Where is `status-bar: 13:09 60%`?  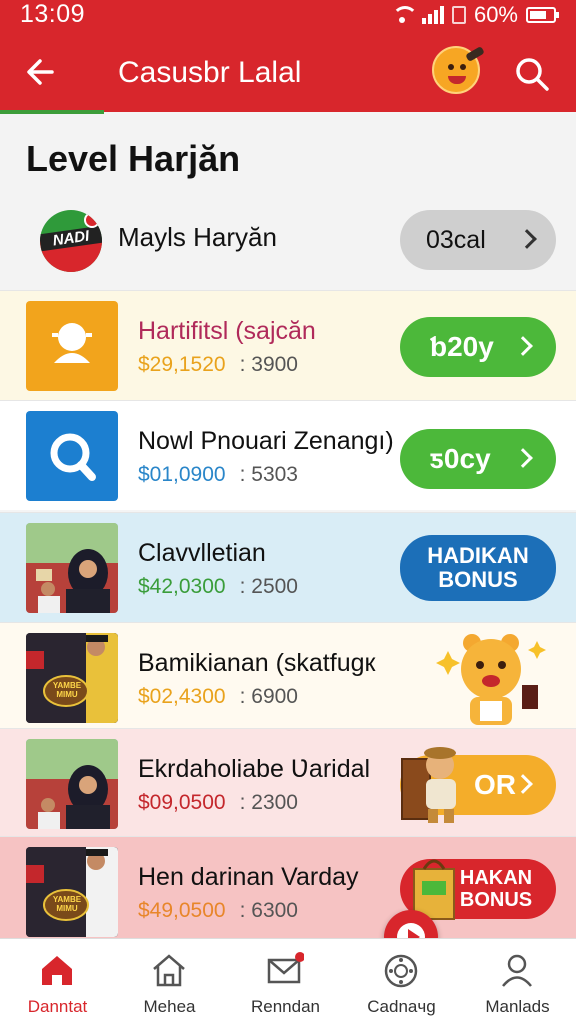
status-bar: 13:09 60% is located at coordinates (288, 15).